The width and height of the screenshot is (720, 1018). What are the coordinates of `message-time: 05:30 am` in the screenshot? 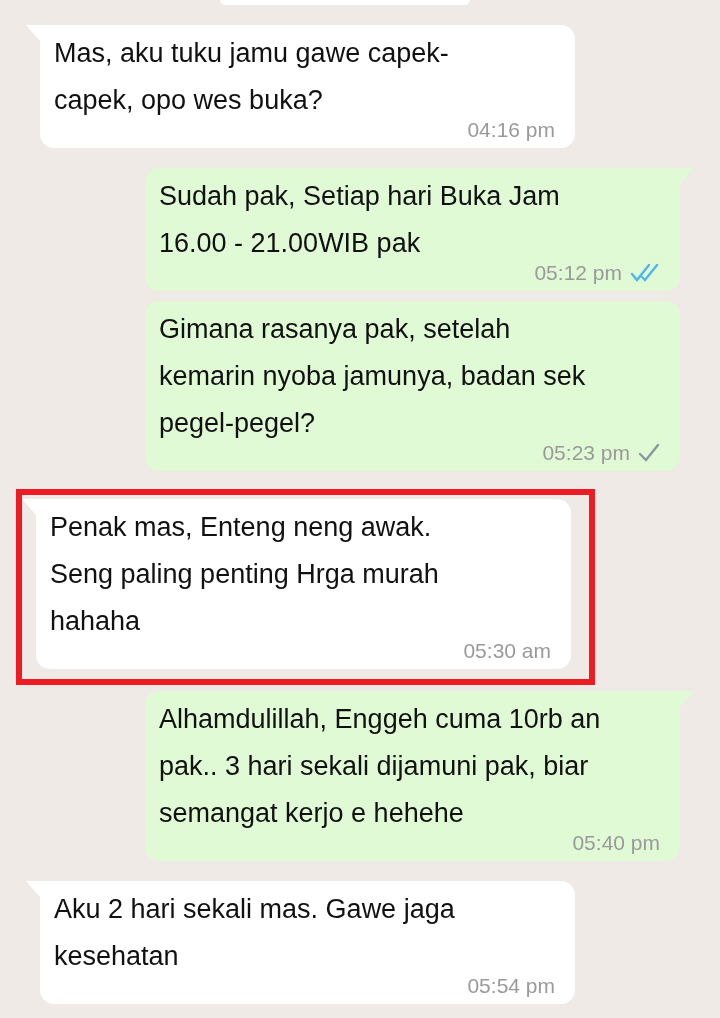 It's located at (507, 651).